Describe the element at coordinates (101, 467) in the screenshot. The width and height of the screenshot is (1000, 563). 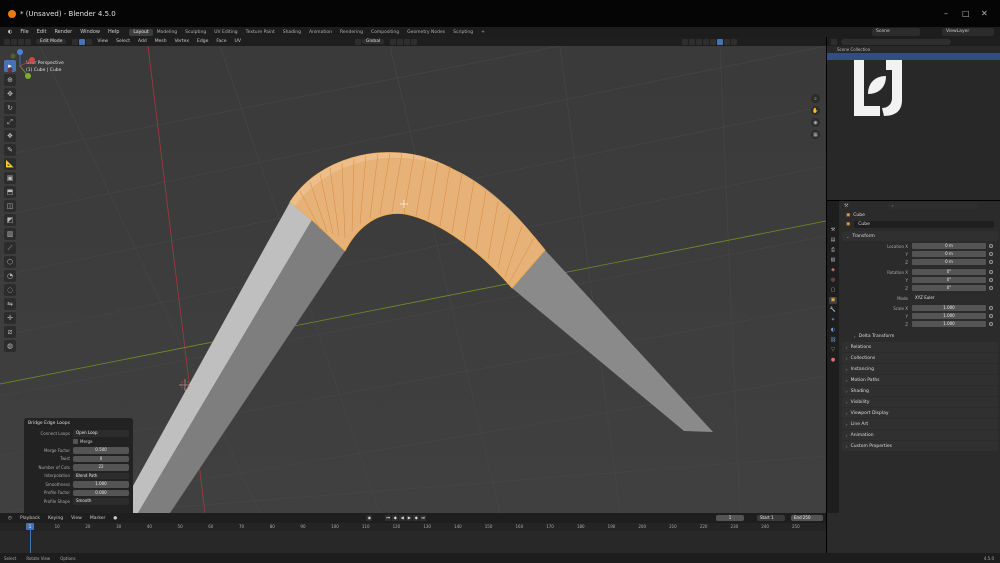
I see `number-of-cuts-field: 22` at that location.